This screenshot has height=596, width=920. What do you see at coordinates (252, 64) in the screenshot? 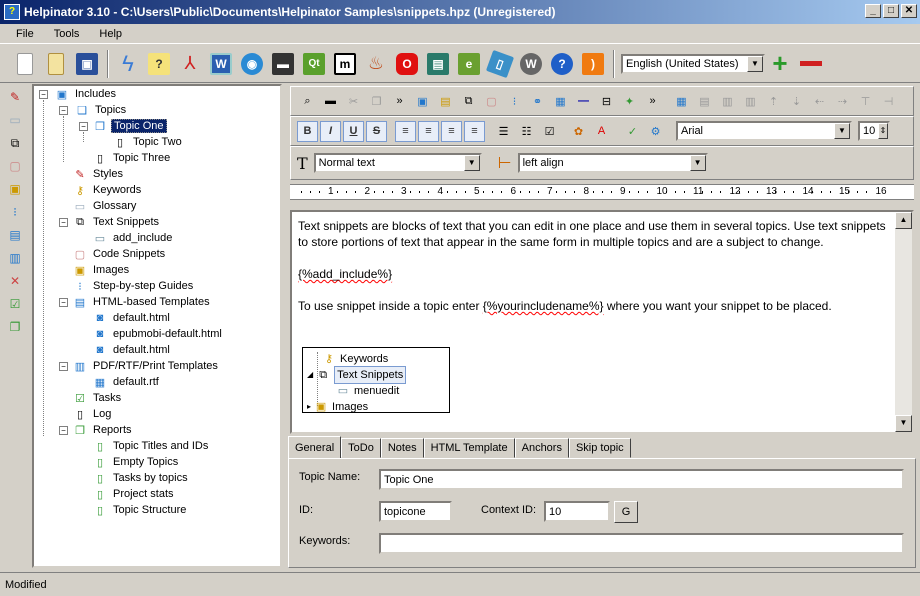
I see `web-button: ◉` at bounding box center [252, 64].